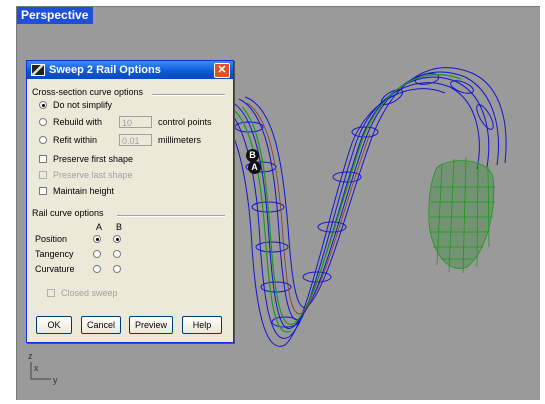  What do you see at coordinates (171, 216) in the screenshot?
I see `rail-options-divider` at bounding box center [171, 216].